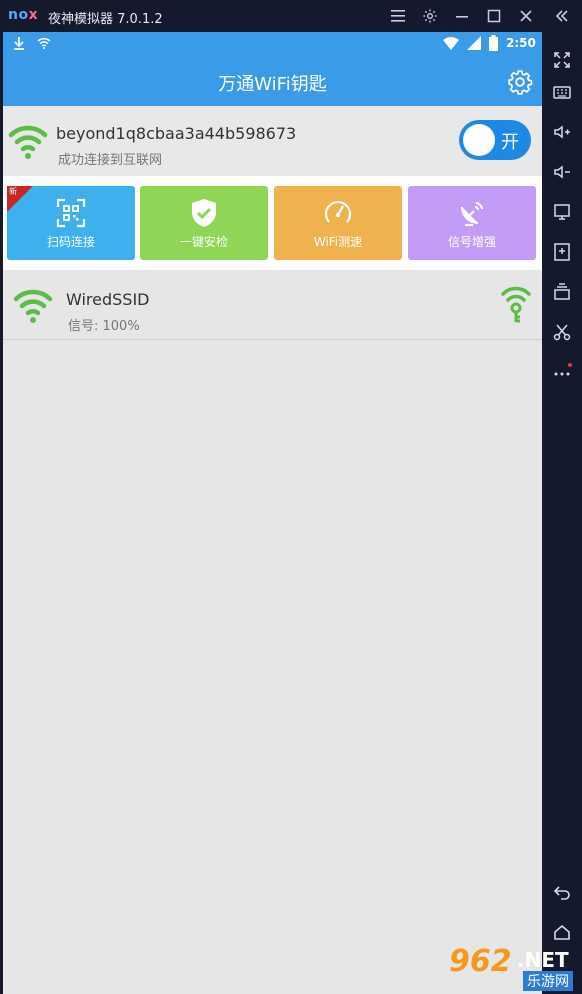 The image size is (582, 994). What do you see at coordinates (562, 172) in the screenshot?
I see `volume-down-icon` at bounding box center [562, 172].